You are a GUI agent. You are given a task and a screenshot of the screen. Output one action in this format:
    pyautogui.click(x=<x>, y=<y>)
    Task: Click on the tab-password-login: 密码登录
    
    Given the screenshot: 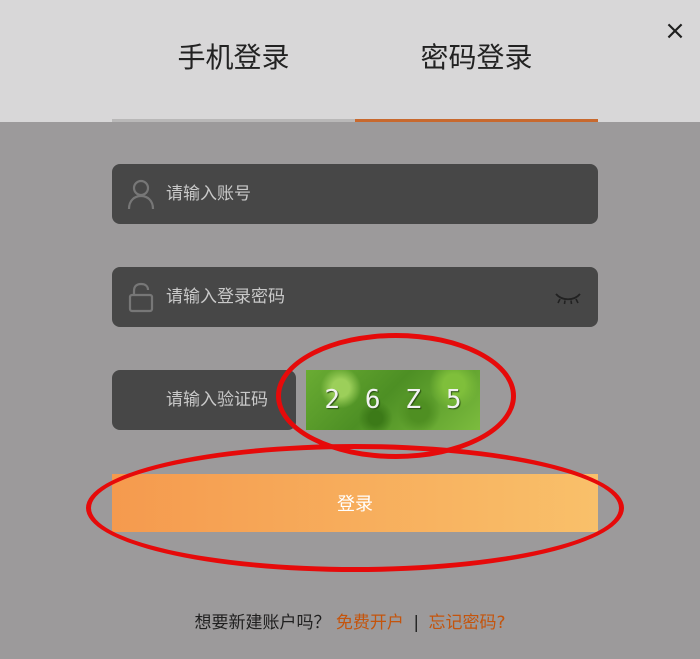 What is the action you would take?
    pyautogui.click(x=476, y=61)
    